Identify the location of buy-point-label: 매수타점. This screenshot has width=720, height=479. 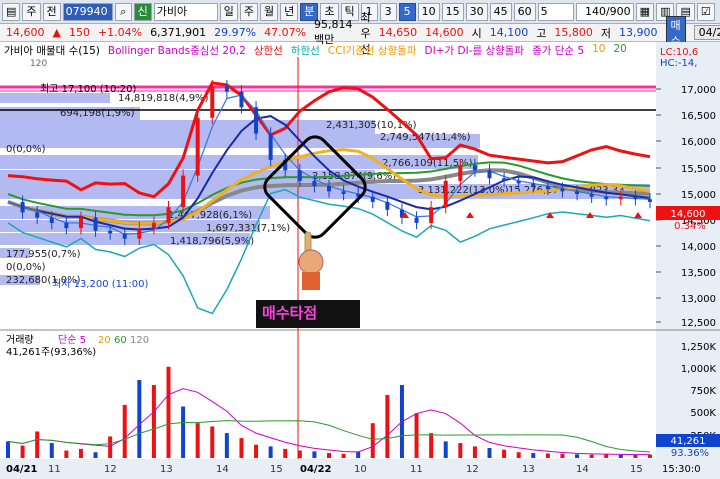
(308, 314).